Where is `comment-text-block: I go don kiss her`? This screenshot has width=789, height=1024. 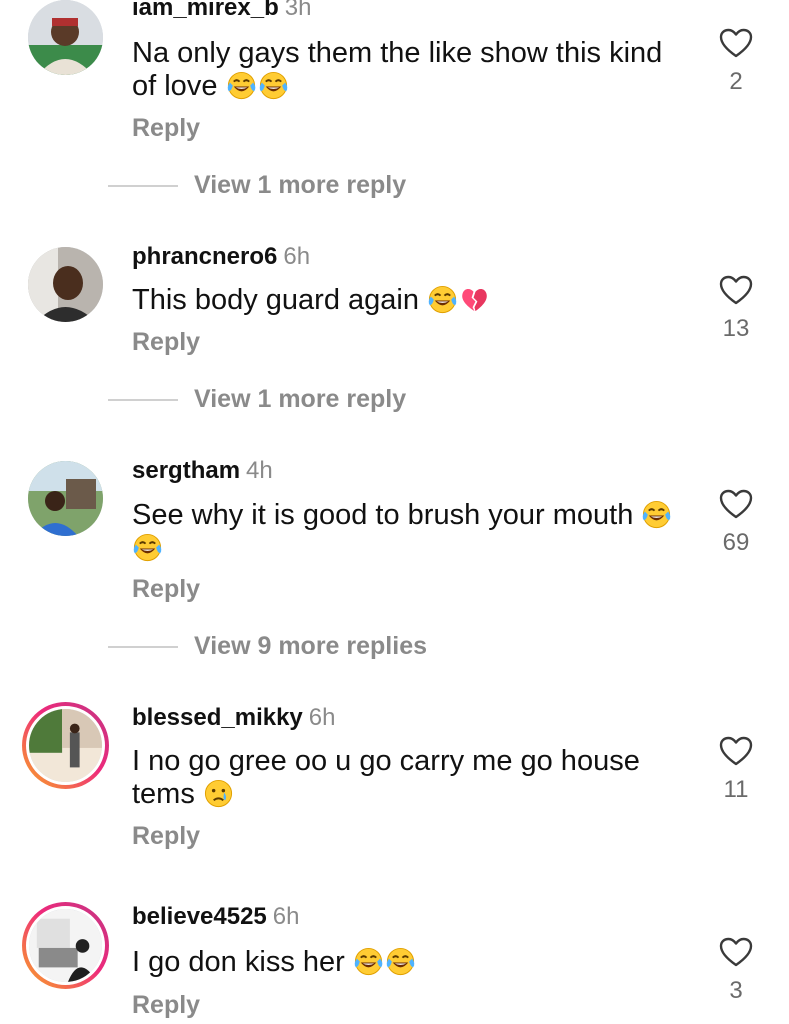
comment-text-block: I go don kiss her is located at coordinates (412, 962).